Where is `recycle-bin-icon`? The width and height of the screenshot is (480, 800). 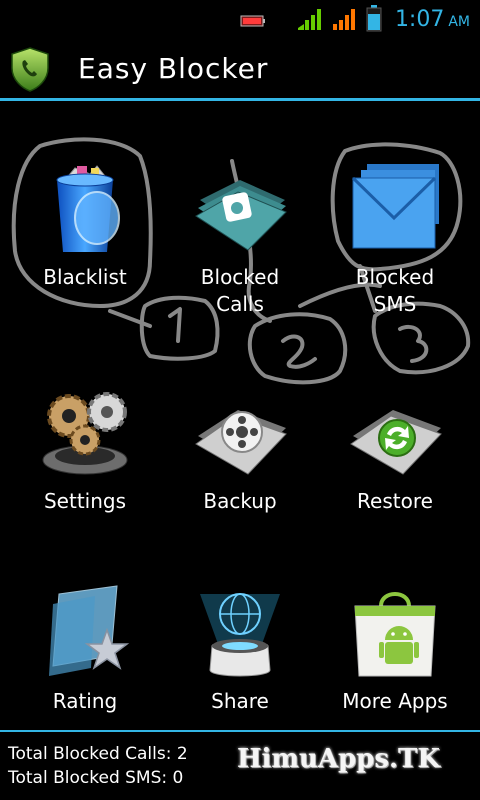
recycle-bin-icon is located at coordinates (88, 208).